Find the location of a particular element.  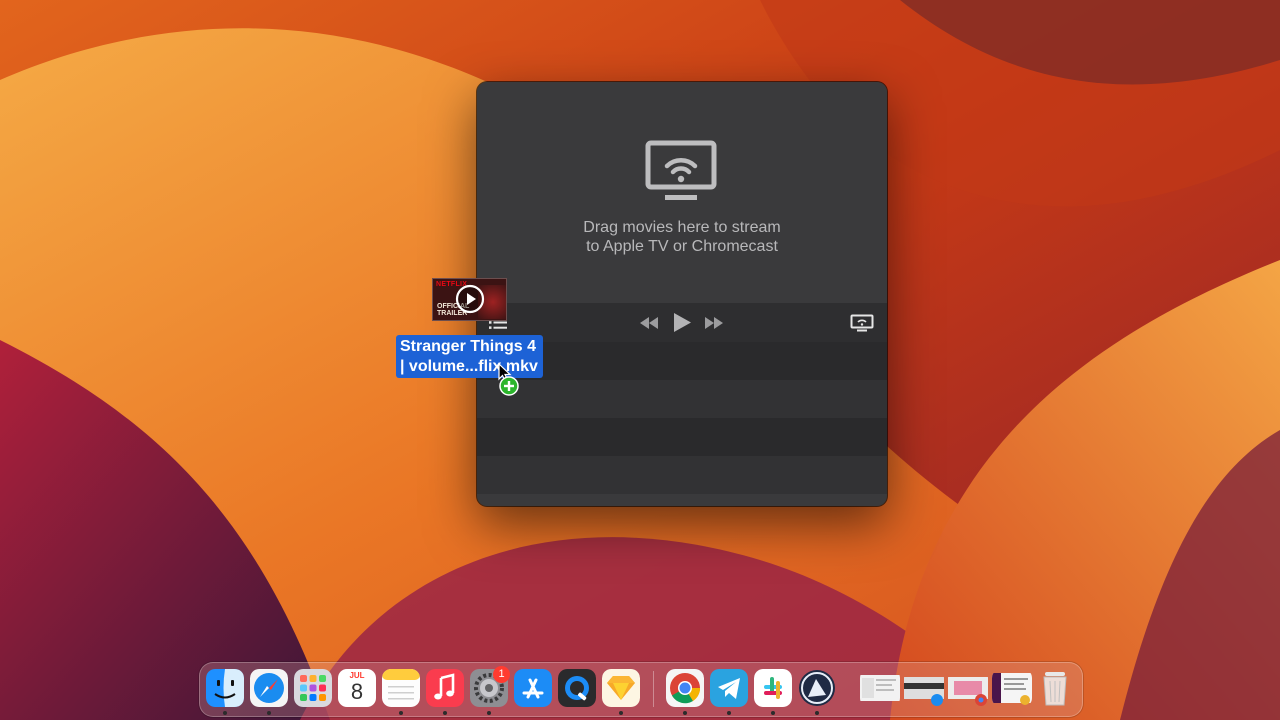

calendar-icon: JUL 8 is located at coordinates (357, 688).